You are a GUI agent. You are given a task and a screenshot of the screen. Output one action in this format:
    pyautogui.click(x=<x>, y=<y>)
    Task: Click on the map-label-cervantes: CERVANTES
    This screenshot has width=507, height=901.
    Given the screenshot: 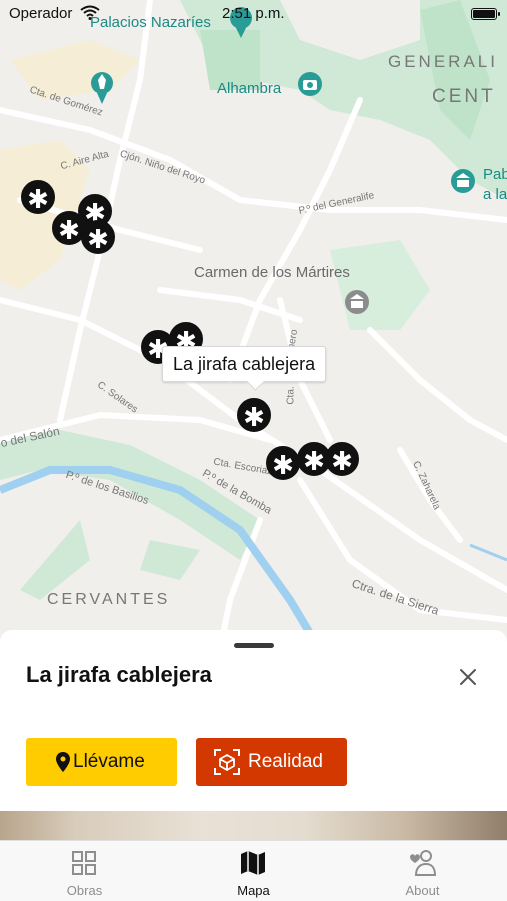 What is the action you would take?
    pyautogui.click(x=109, y=599)
    